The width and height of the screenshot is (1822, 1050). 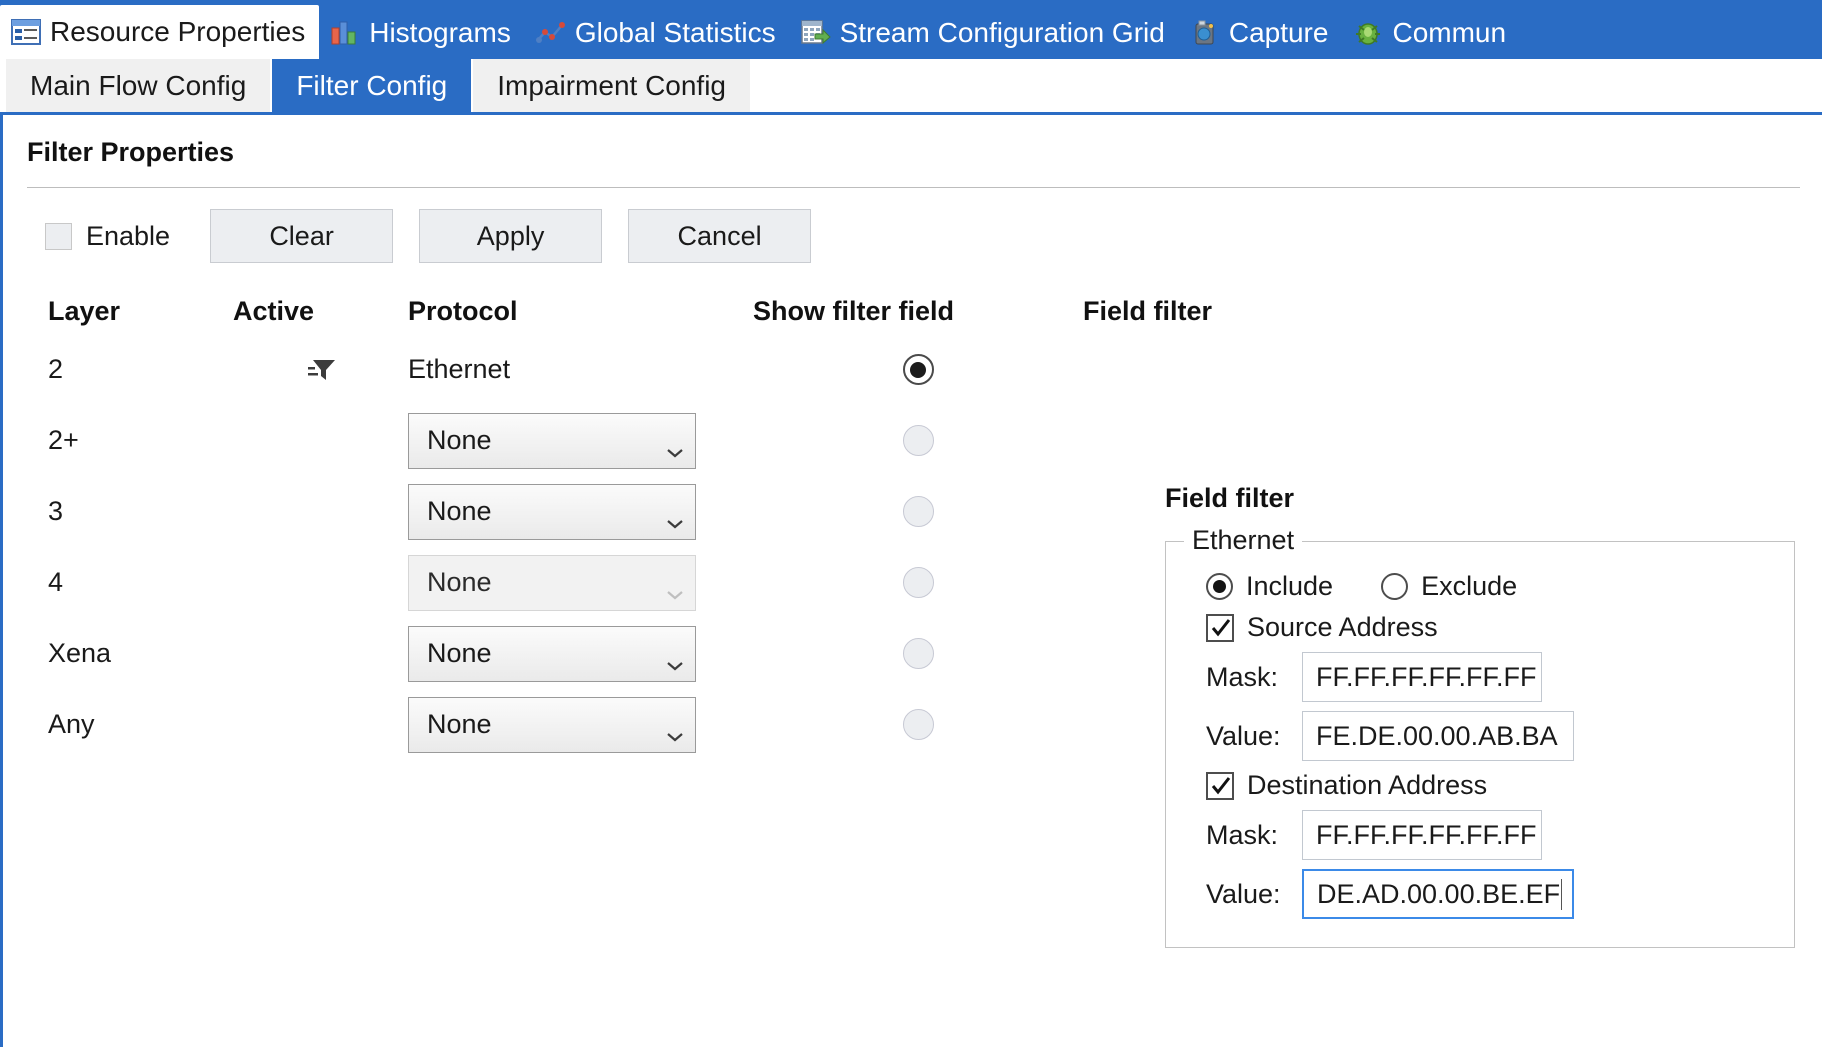 I want to click on source-address-label: Source Address, so click(x=1342, y=627).